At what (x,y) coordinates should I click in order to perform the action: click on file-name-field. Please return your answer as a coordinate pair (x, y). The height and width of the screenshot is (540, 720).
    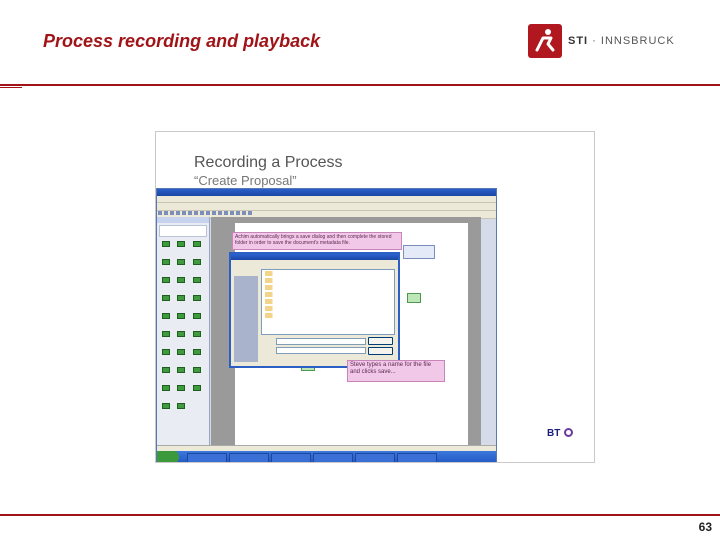
    Looking at the image, I should click on (321, 341).